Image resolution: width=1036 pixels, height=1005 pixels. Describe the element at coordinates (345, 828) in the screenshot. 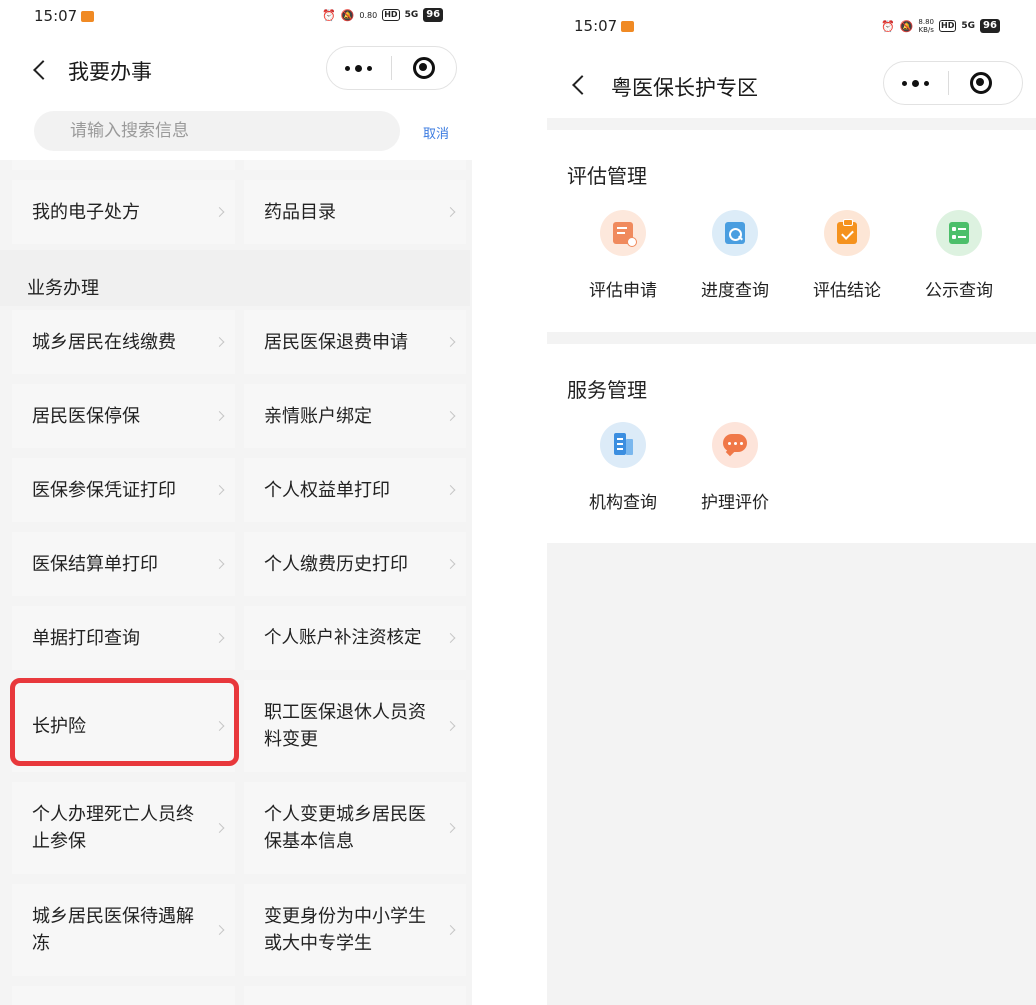

I see `list-item-label: 个人变更城乡居民医保基本信息` at that location.